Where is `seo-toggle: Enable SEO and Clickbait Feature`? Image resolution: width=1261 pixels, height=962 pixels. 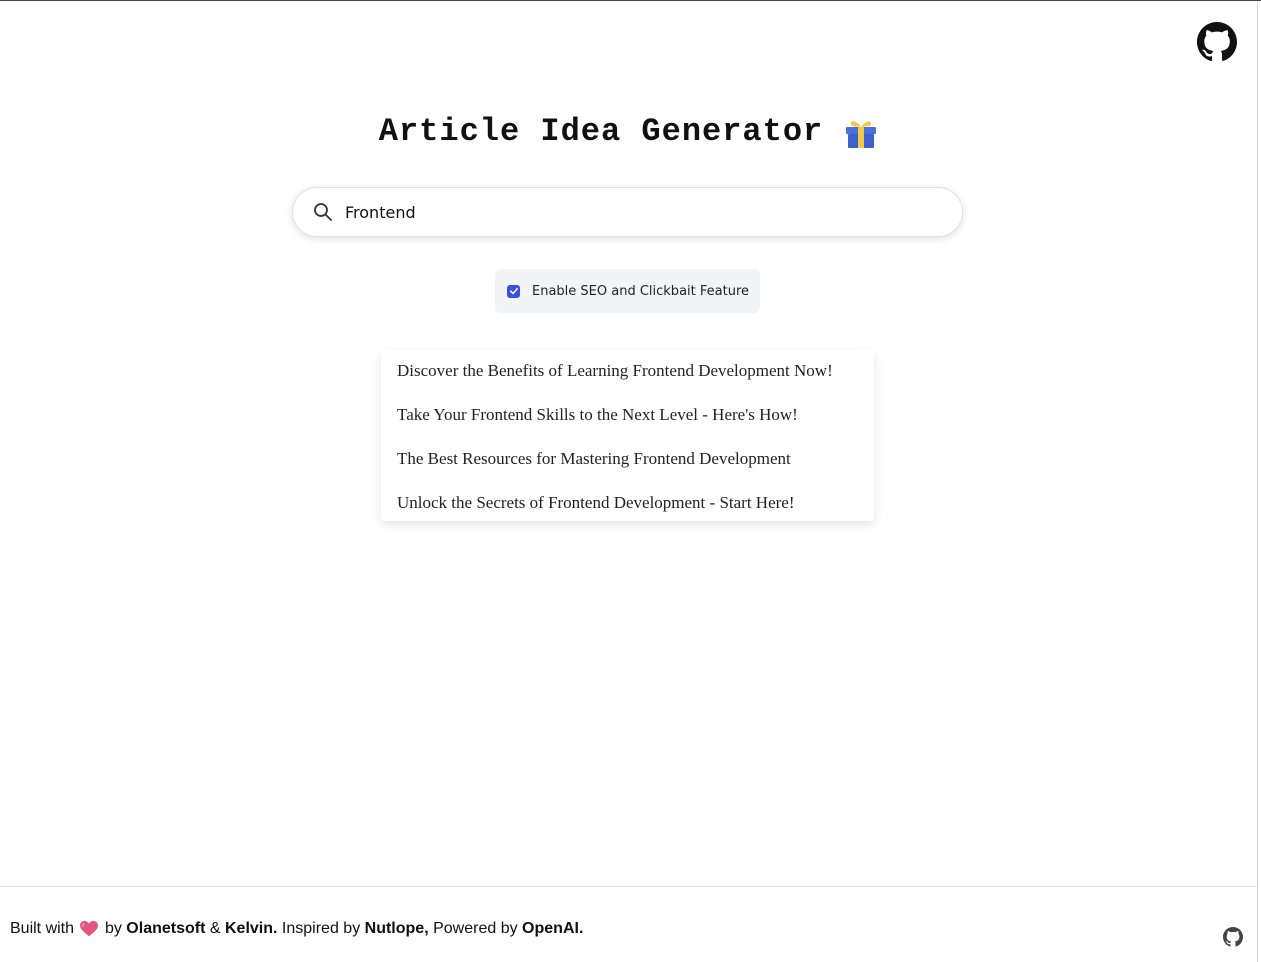
seo-toggle: Enable SEO and Clickbait Feature is located at coordinates (627, 291).